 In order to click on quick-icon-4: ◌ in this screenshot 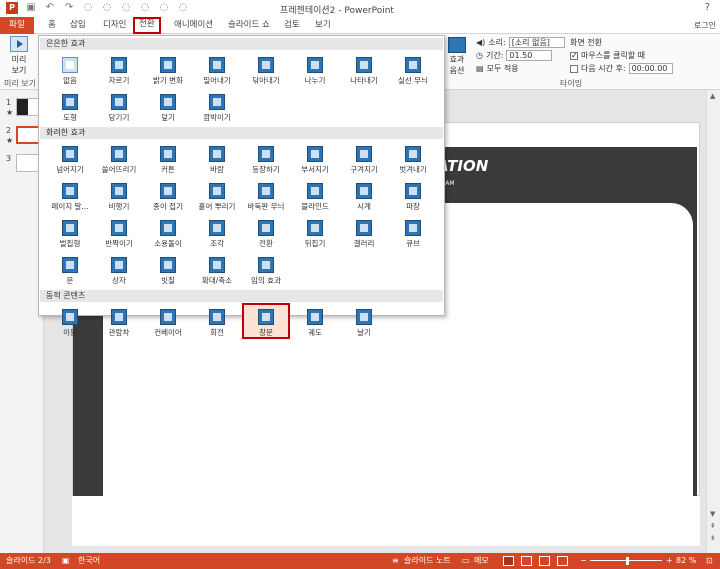, I will do `click(145, 8)`.